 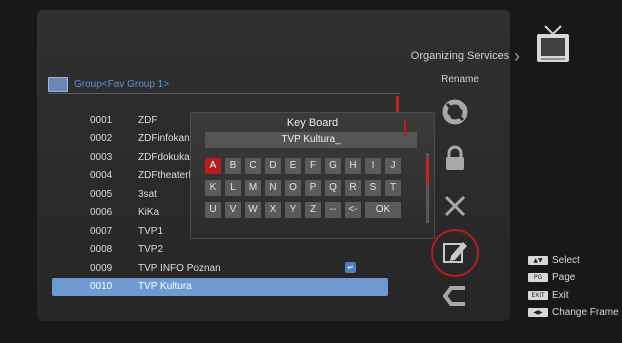 I want to click on key-n: N, so click(x=273, y=188).